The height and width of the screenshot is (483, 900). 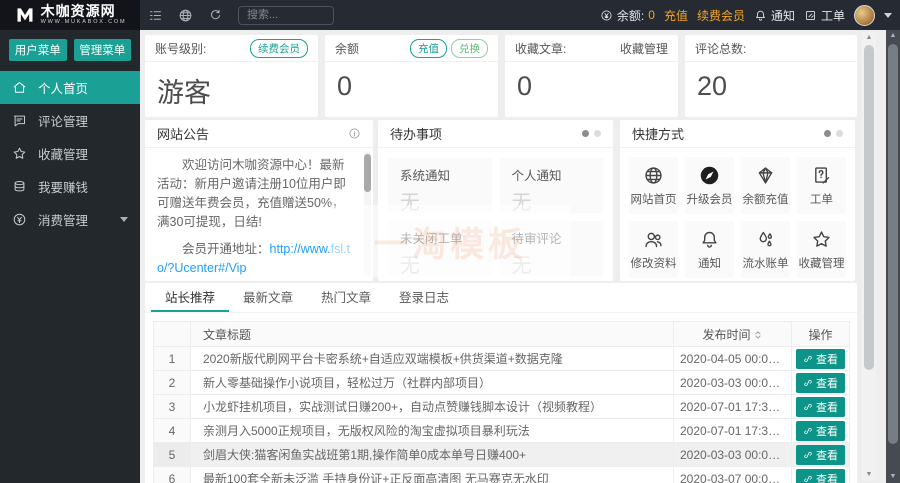 What do you see at coordinates (70, 120) in the screenshot?
I see `sidebar-item-comments: 评论管理` at bounding box center [70, 120].